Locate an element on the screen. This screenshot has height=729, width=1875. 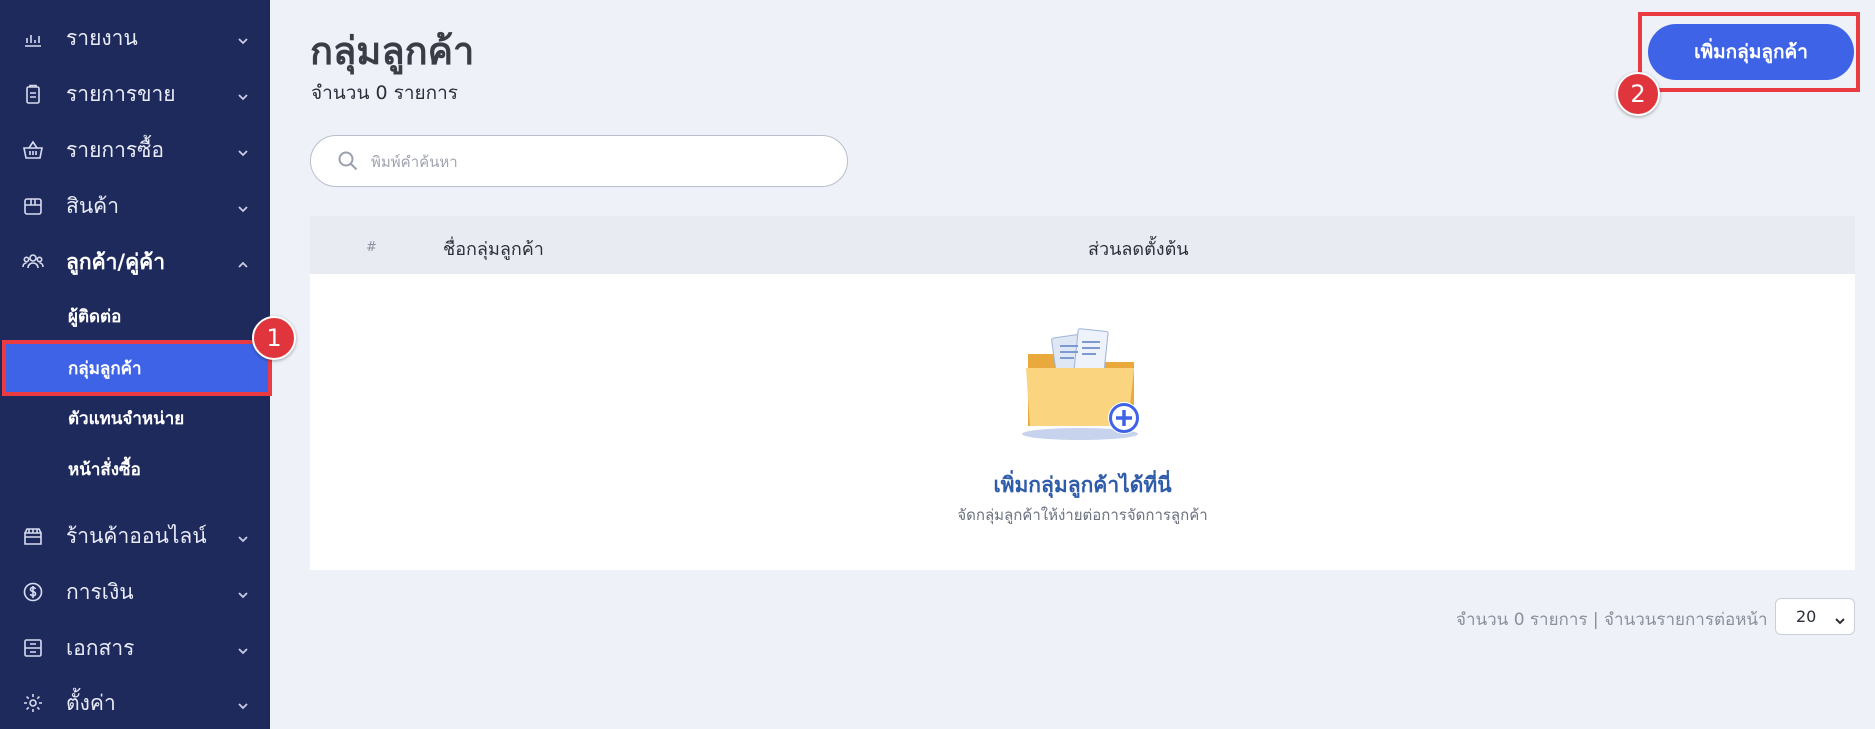
sidebar-subitem-order-page: หน้าสั่งซื้อ is located at coordinates (135, 469).